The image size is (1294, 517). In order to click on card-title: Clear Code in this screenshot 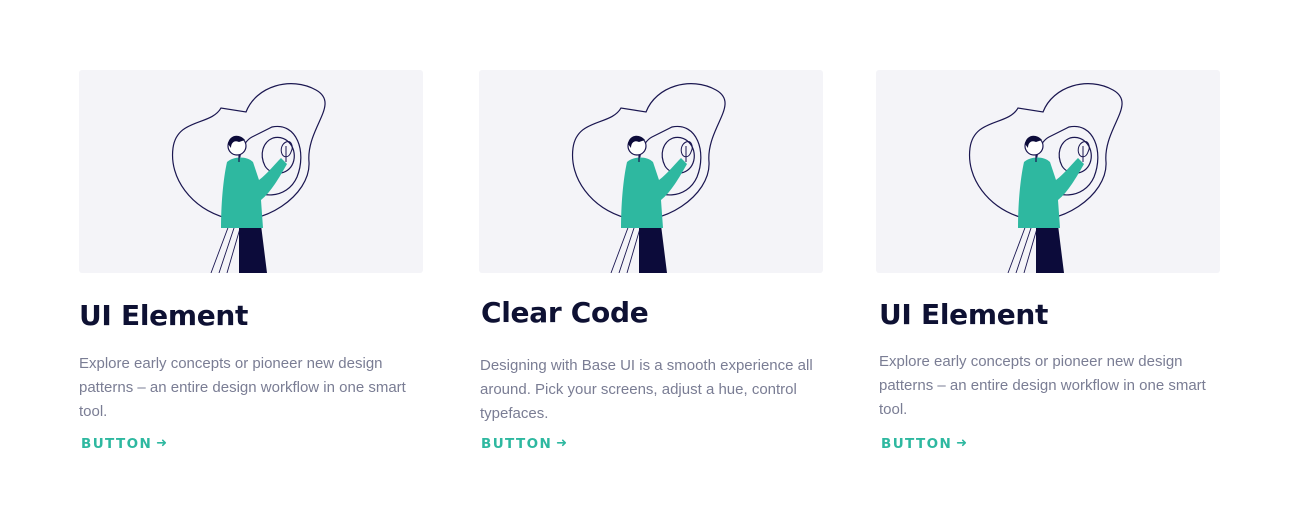, I will do `click(565, 312)`.